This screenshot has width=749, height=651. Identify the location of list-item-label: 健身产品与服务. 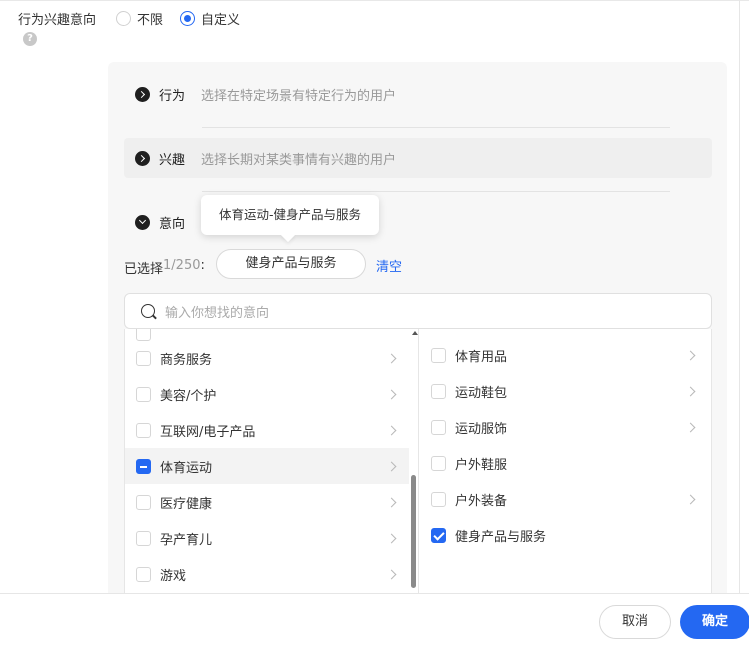
(501, 537).